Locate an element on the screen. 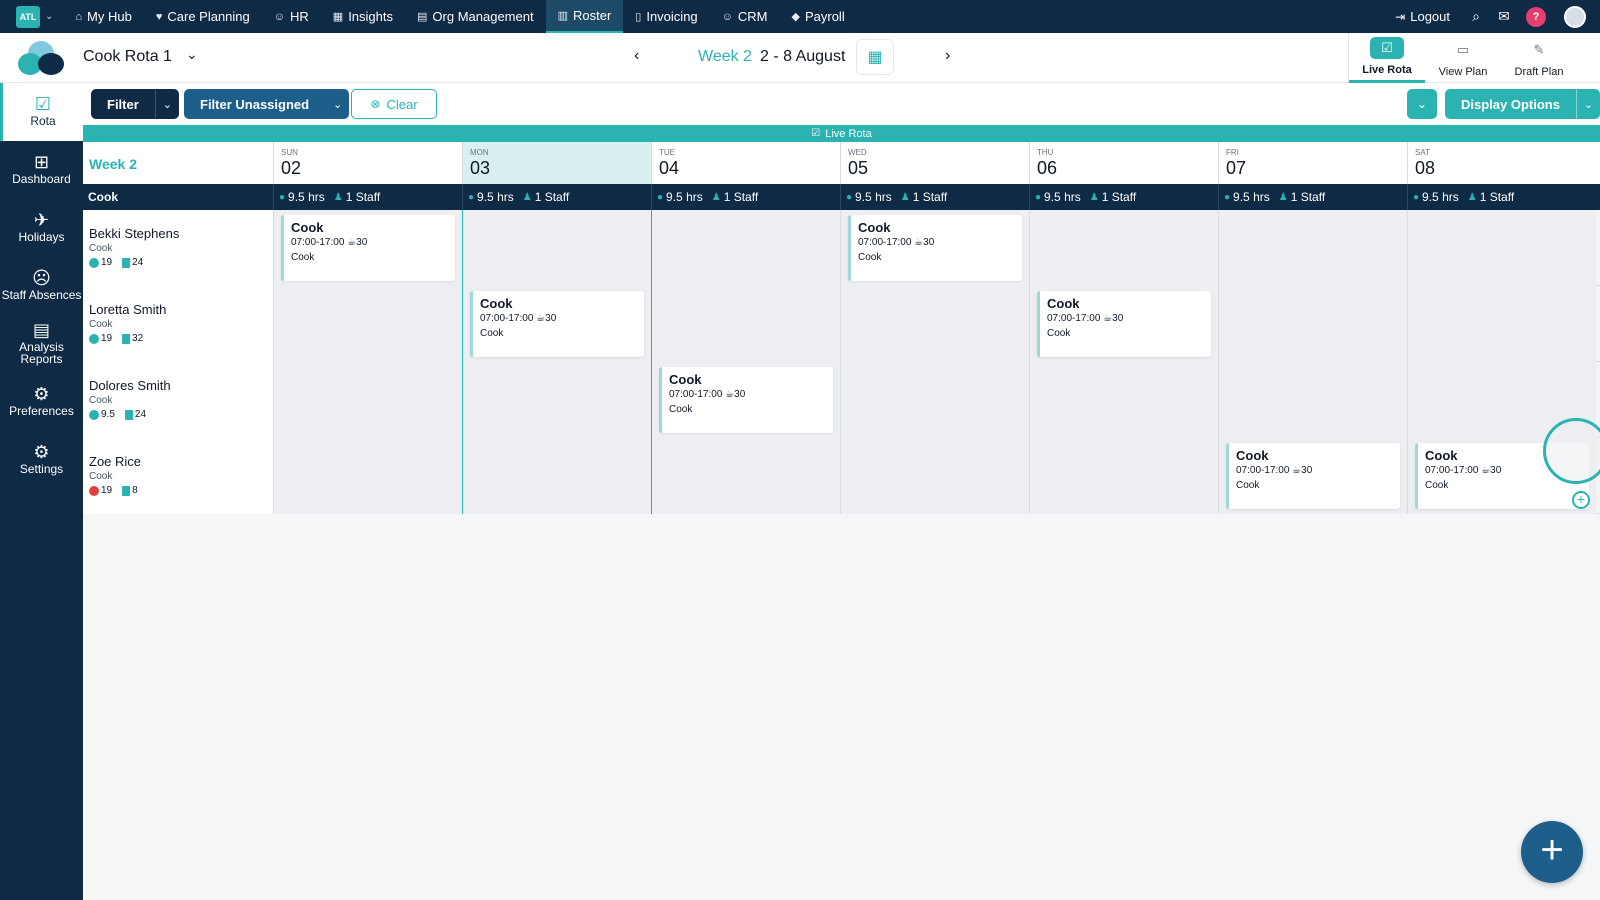  nav-item-payroll: ◆ Payroll is located at coordinates (818, 16).